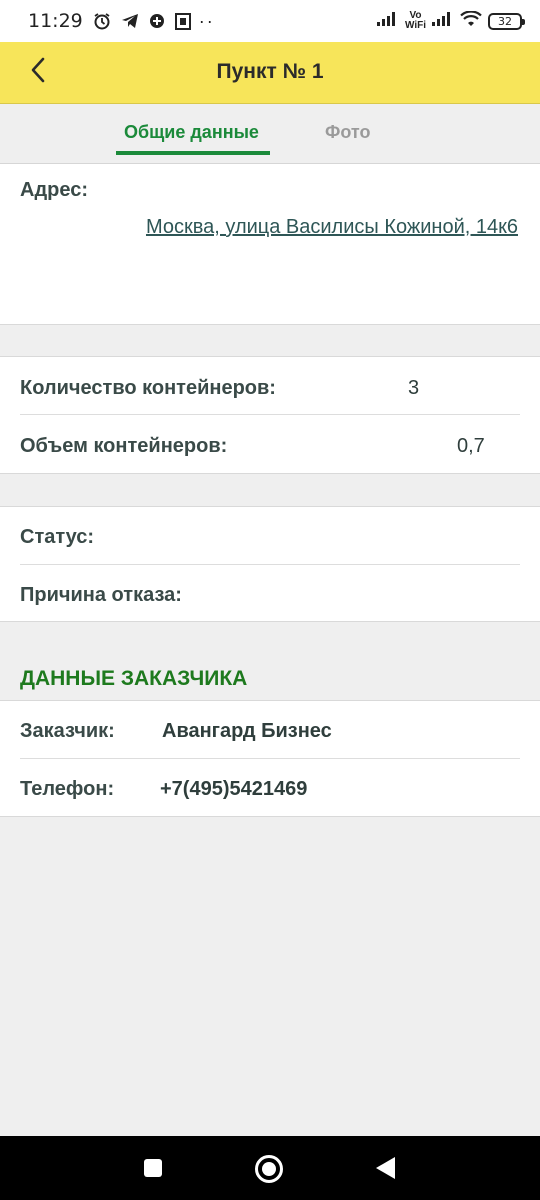 This screenshot has width=540, height=1200. What do you see at coordinates (148, 388) in the screenshot?
I see `container-count-label: Количество контейнеров:` at bounding box center [148, 388].